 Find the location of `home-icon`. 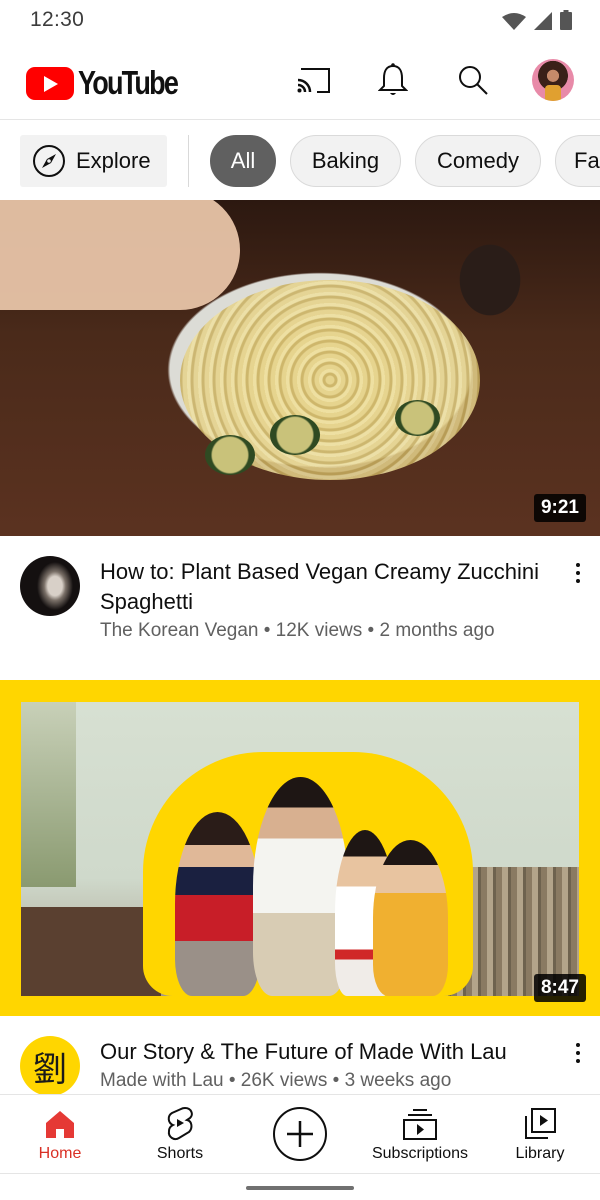

home-icon is located at coordinates (60, 1124).